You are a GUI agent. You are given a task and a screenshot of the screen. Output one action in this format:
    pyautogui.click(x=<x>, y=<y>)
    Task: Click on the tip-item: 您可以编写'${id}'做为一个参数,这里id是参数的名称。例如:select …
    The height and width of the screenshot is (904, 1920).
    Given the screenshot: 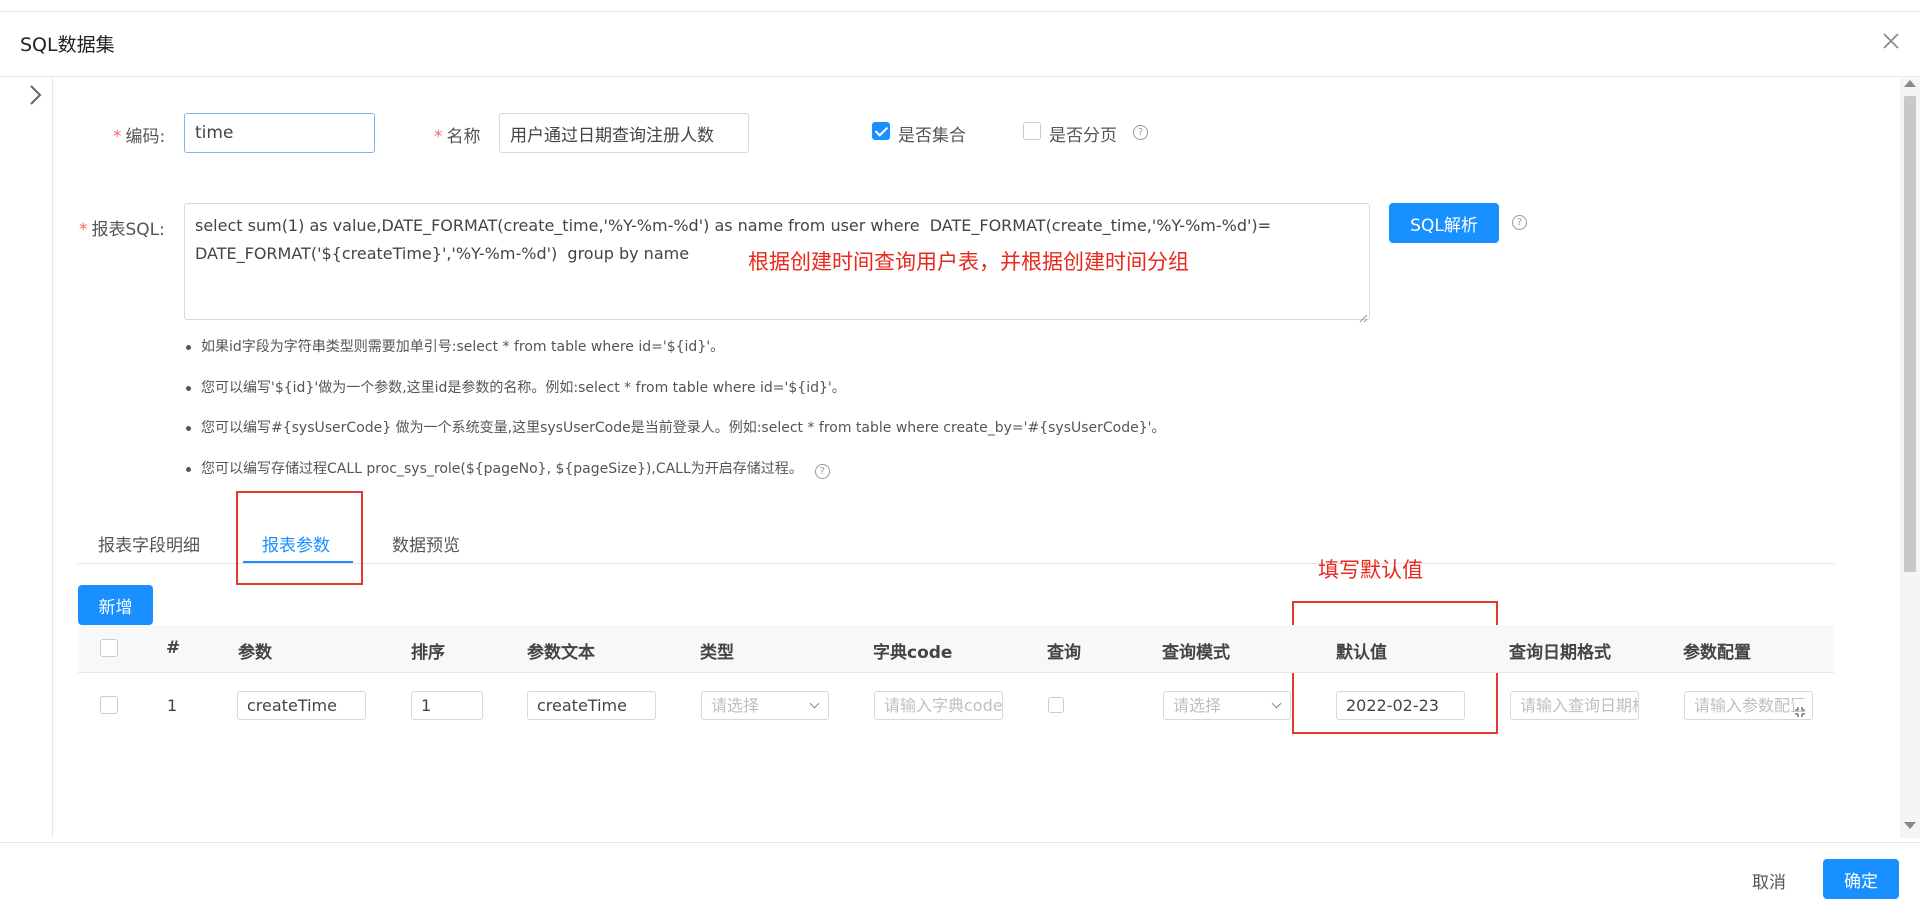 What is the action you would take?
    pyautogui.click(x=785, y=397)
    